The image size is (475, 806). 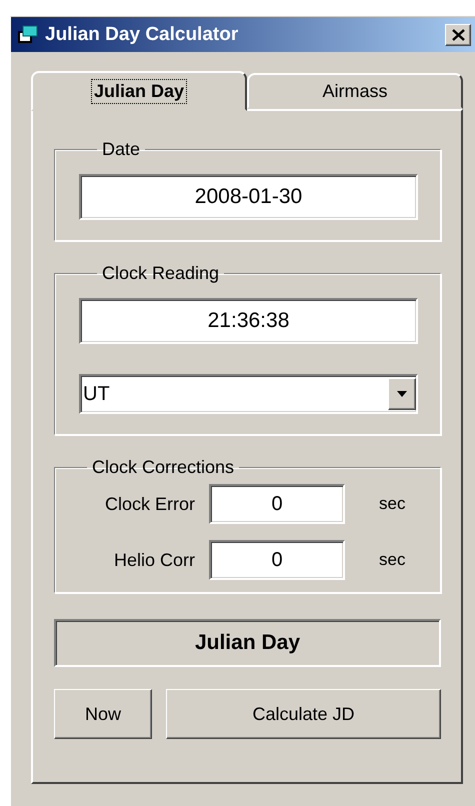 What do you see at coordinates (355, 91) in the screenshot?
I see `tab: Airmass` at bounding box center [355, 91].